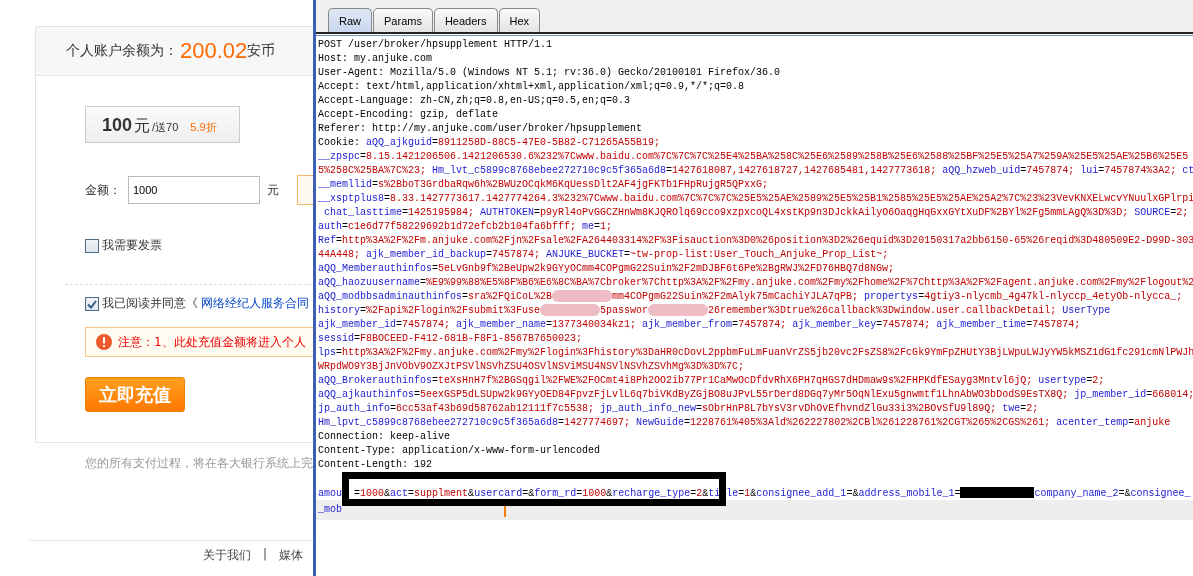 The image size is (1193, 576). I want to click on text-cursor, so click(505, 510).